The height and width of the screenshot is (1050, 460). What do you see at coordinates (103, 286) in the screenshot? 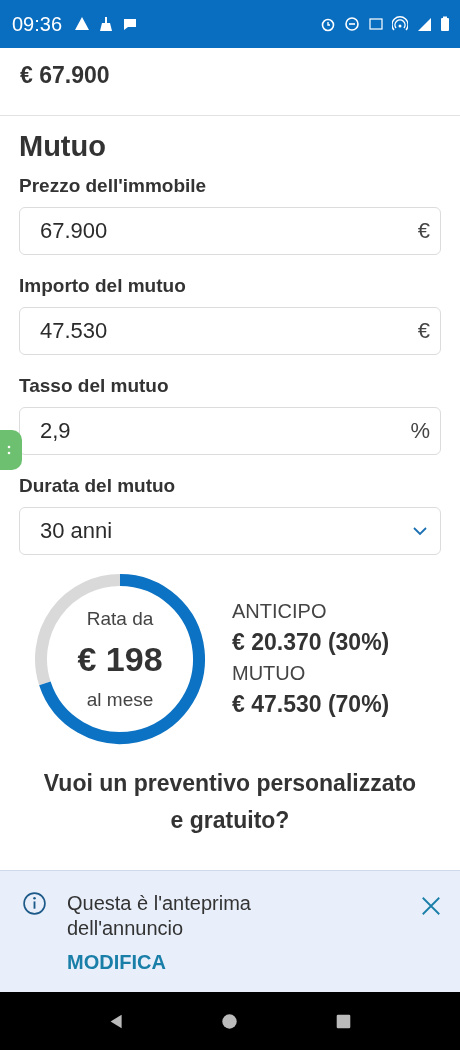
I see `field-label: Importo del mutuo` at bounding box center [103, 286].